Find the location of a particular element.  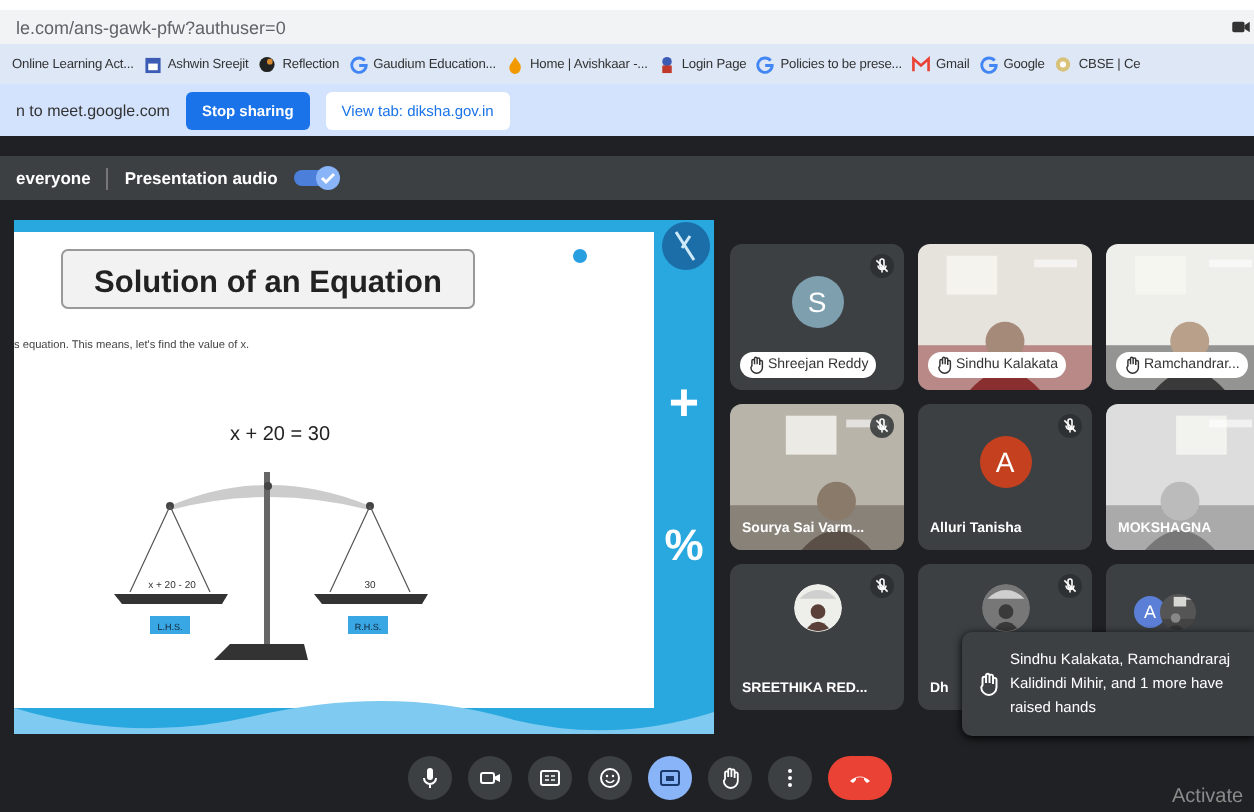

info-dot-icon is located at coordinates (580, 256).